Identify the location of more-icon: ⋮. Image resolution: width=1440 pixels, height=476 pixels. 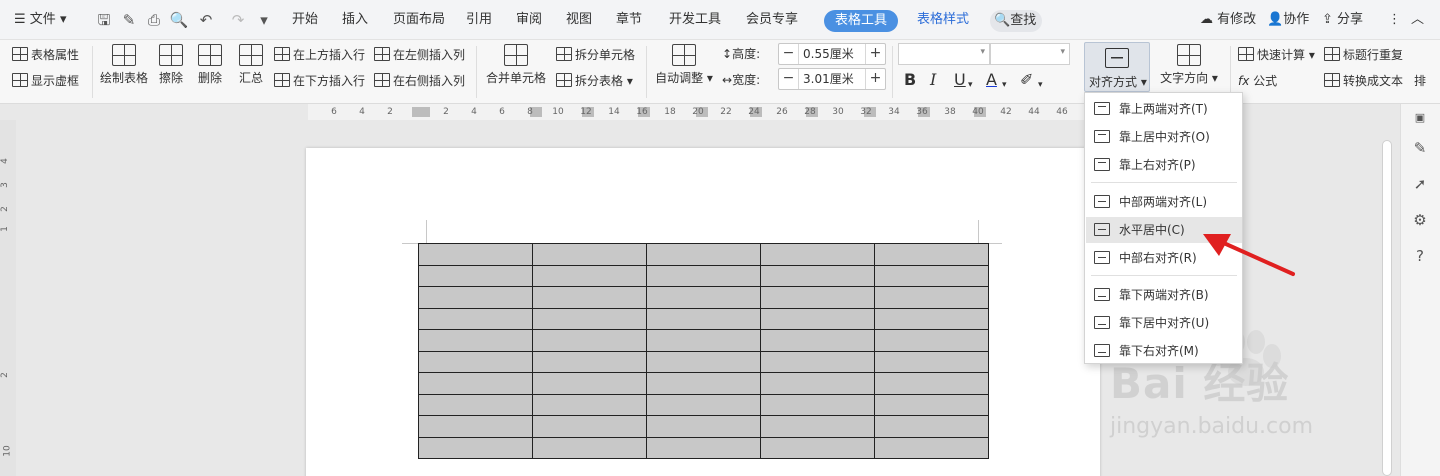
(1394, 20).